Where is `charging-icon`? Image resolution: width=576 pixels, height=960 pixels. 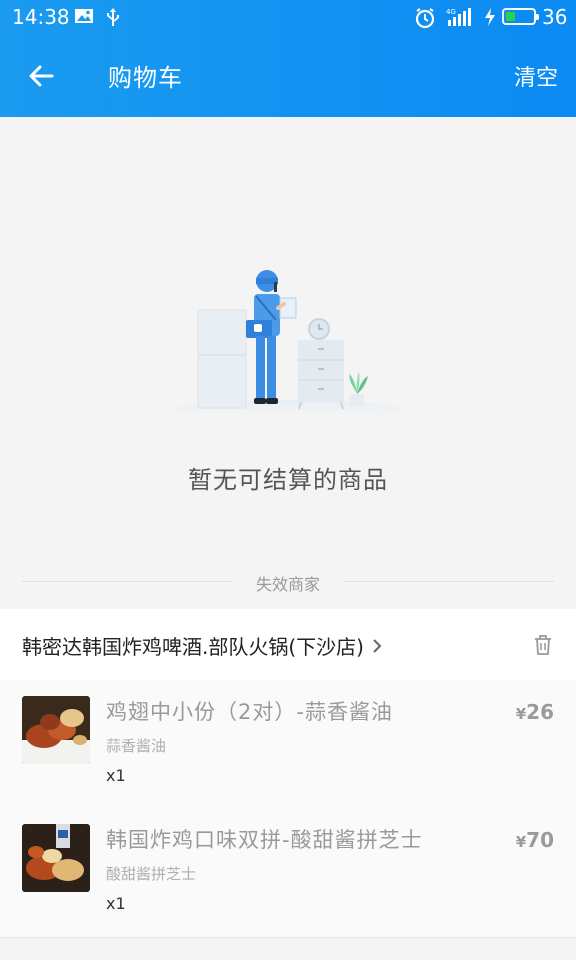
charging-icon is located at coordinates (490, 16).